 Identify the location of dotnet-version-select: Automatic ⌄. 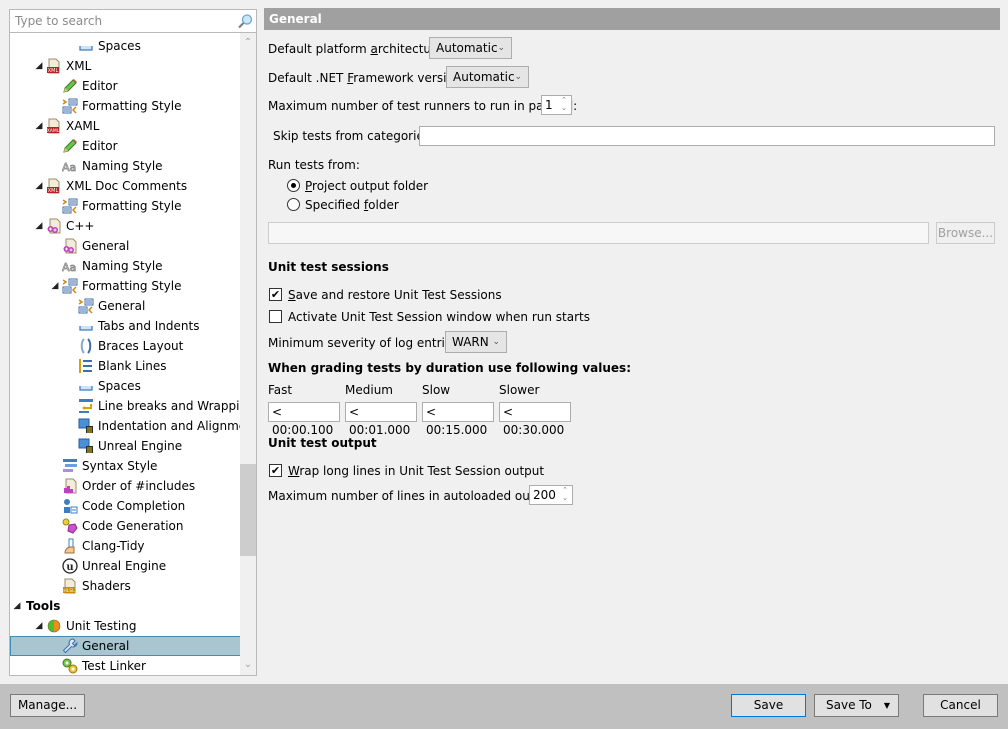
(487, 77).